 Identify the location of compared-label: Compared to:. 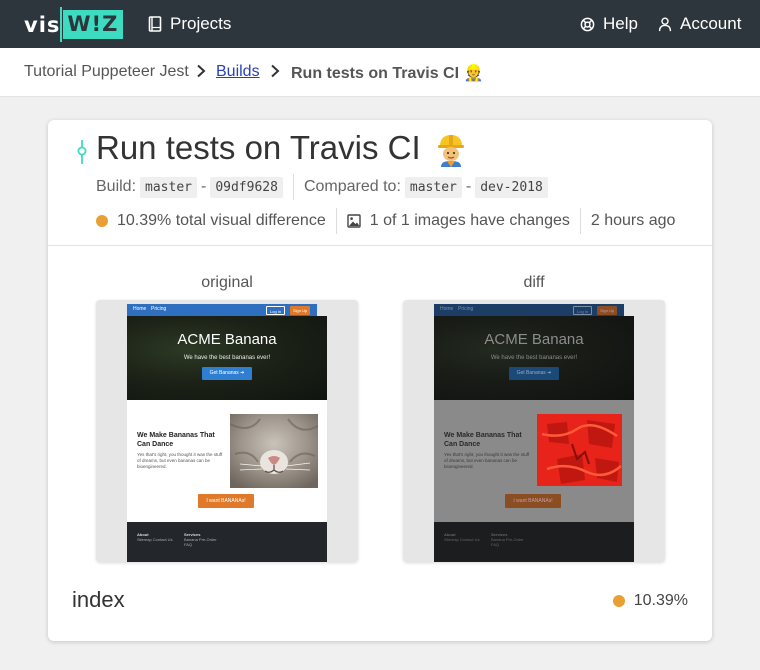
(352, 186).